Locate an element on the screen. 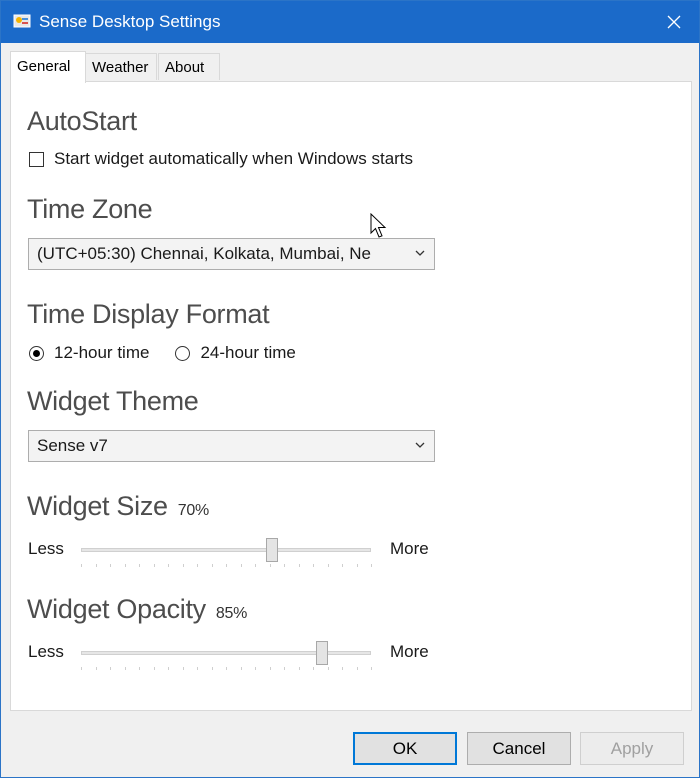  opacity-more-label: More is located at coordinates (409, 651).